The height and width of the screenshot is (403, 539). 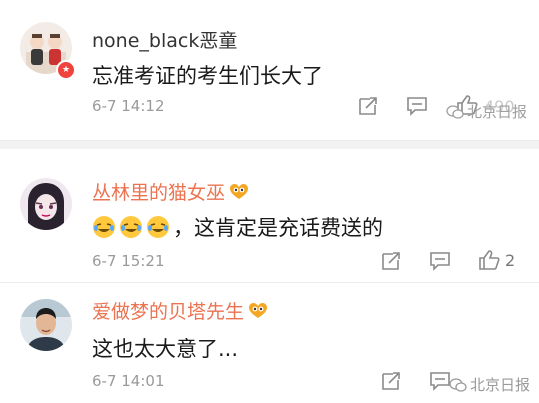 I want to click on verified-badge-icon: ★, so click(x=66, y=70).